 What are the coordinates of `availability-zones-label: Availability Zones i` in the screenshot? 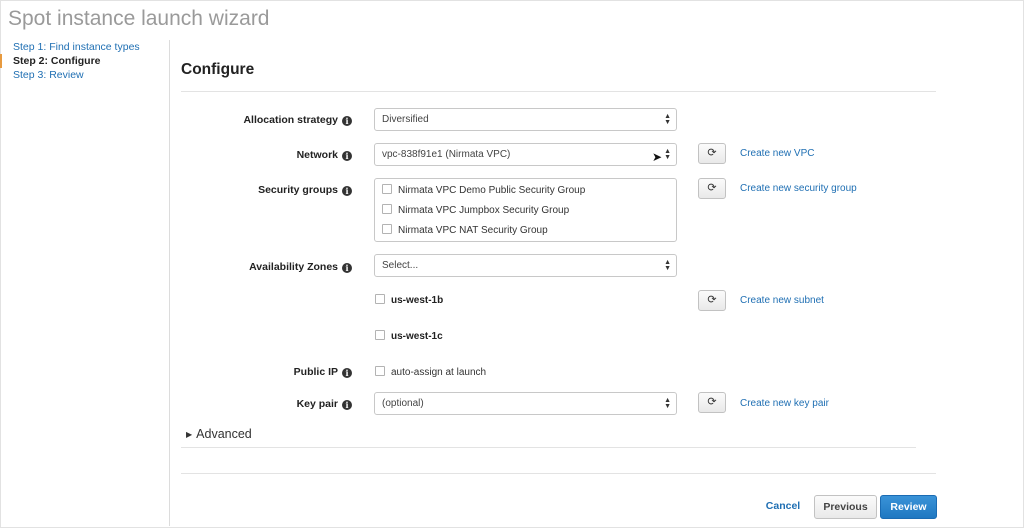 It's located at (300, 267).